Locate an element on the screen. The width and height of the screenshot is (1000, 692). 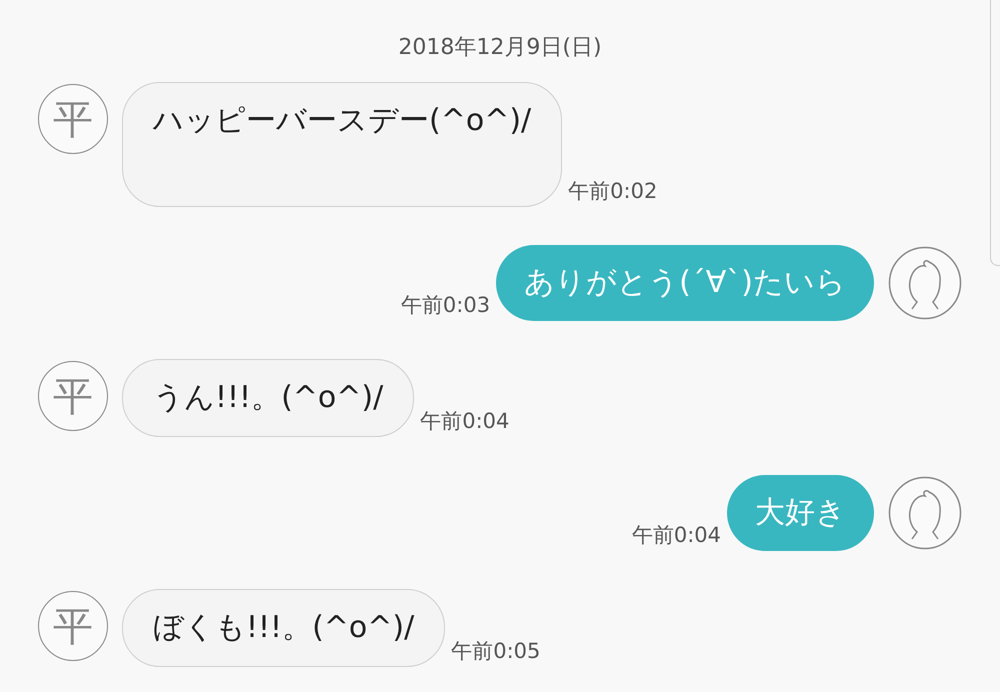
timestamp: 午前0:05 is located at coordinates (495, 651).